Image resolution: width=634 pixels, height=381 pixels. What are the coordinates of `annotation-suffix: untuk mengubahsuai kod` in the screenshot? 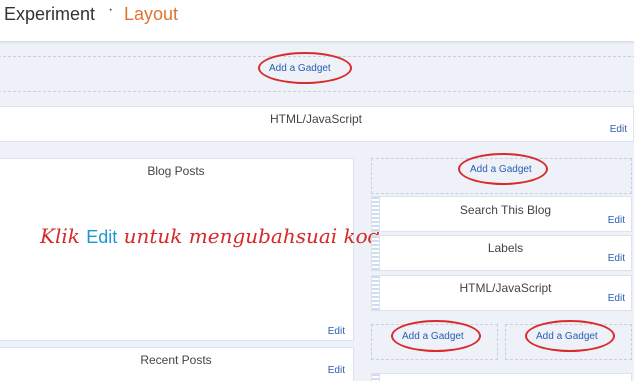 It's located at (249, 236).